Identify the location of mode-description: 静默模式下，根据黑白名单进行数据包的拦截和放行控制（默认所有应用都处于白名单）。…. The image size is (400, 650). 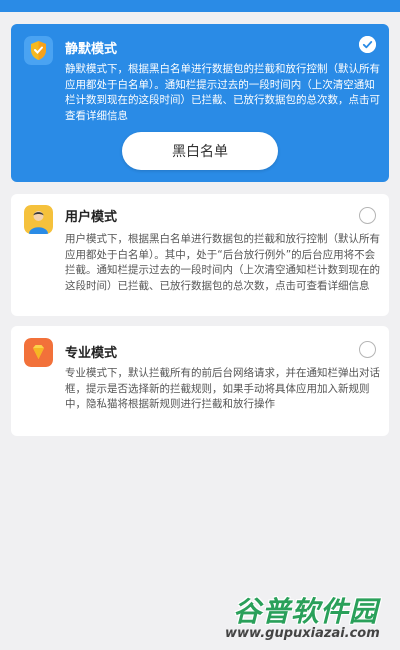
(222, 92).